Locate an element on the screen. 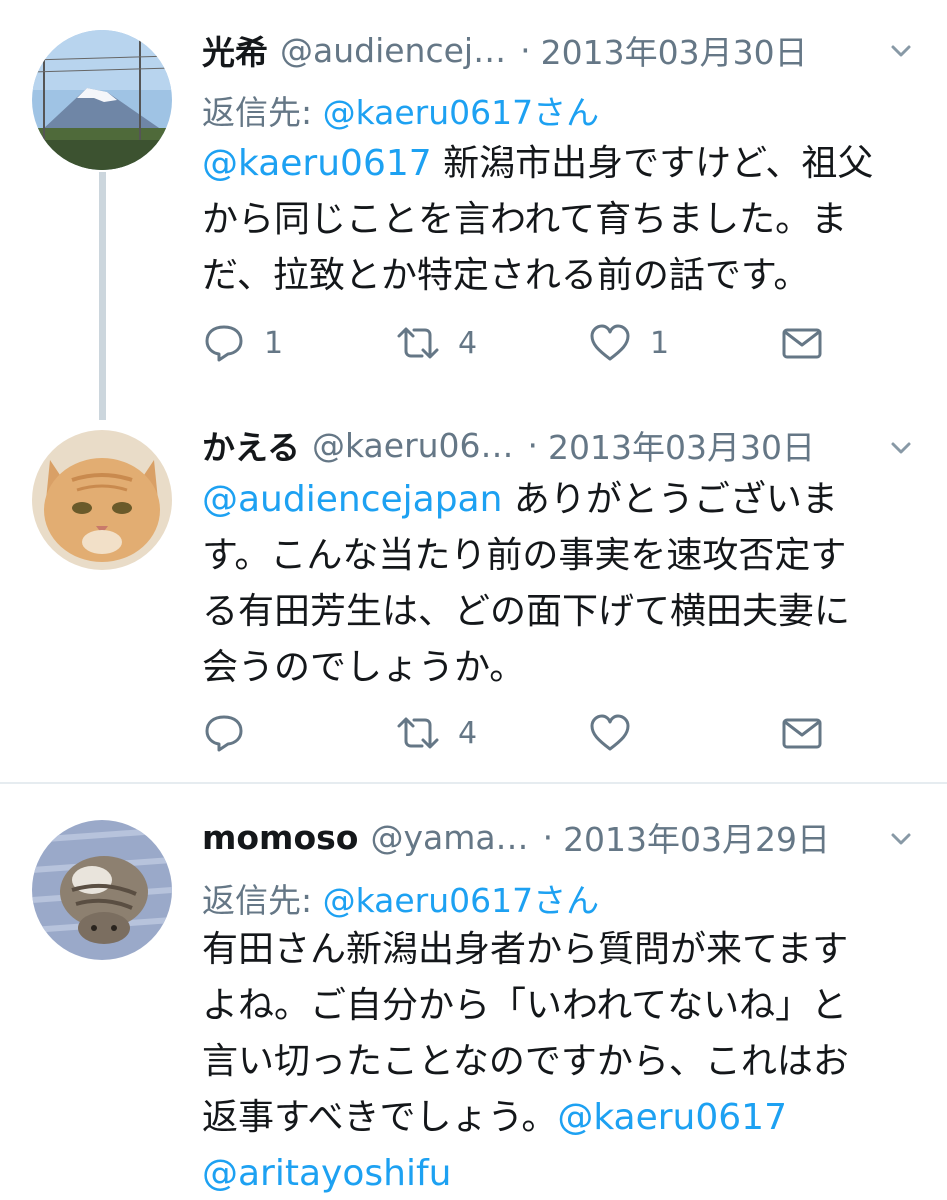 This screenshot has width=947, height=1200. mount-fuji-avatar-image is located at coordinates (102, 100).